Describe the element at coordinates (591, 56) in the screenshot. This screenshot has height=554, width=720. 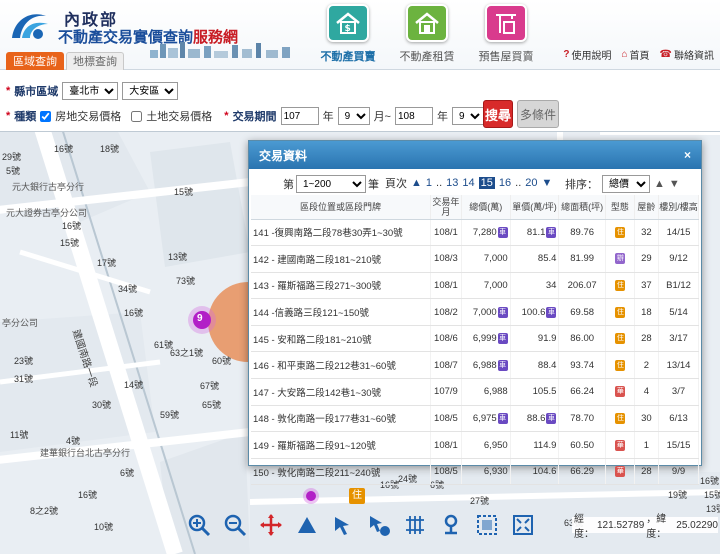
I see `help-link-label: 使用說明` at that location.